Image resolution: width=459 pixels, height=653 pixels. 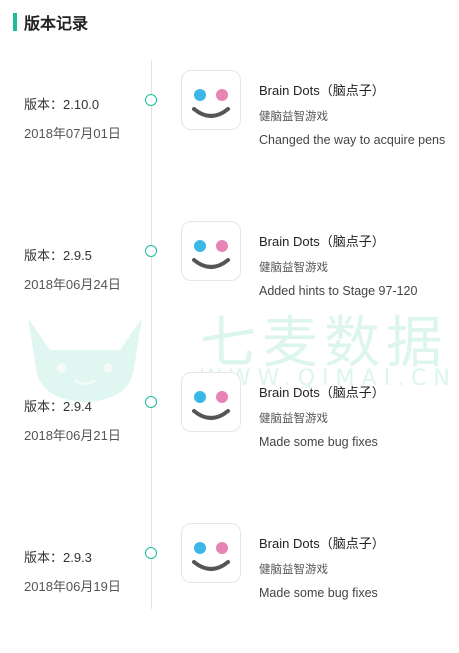 I want to click on version-label: 版本：2.10.0, so click(x=62, y=104).